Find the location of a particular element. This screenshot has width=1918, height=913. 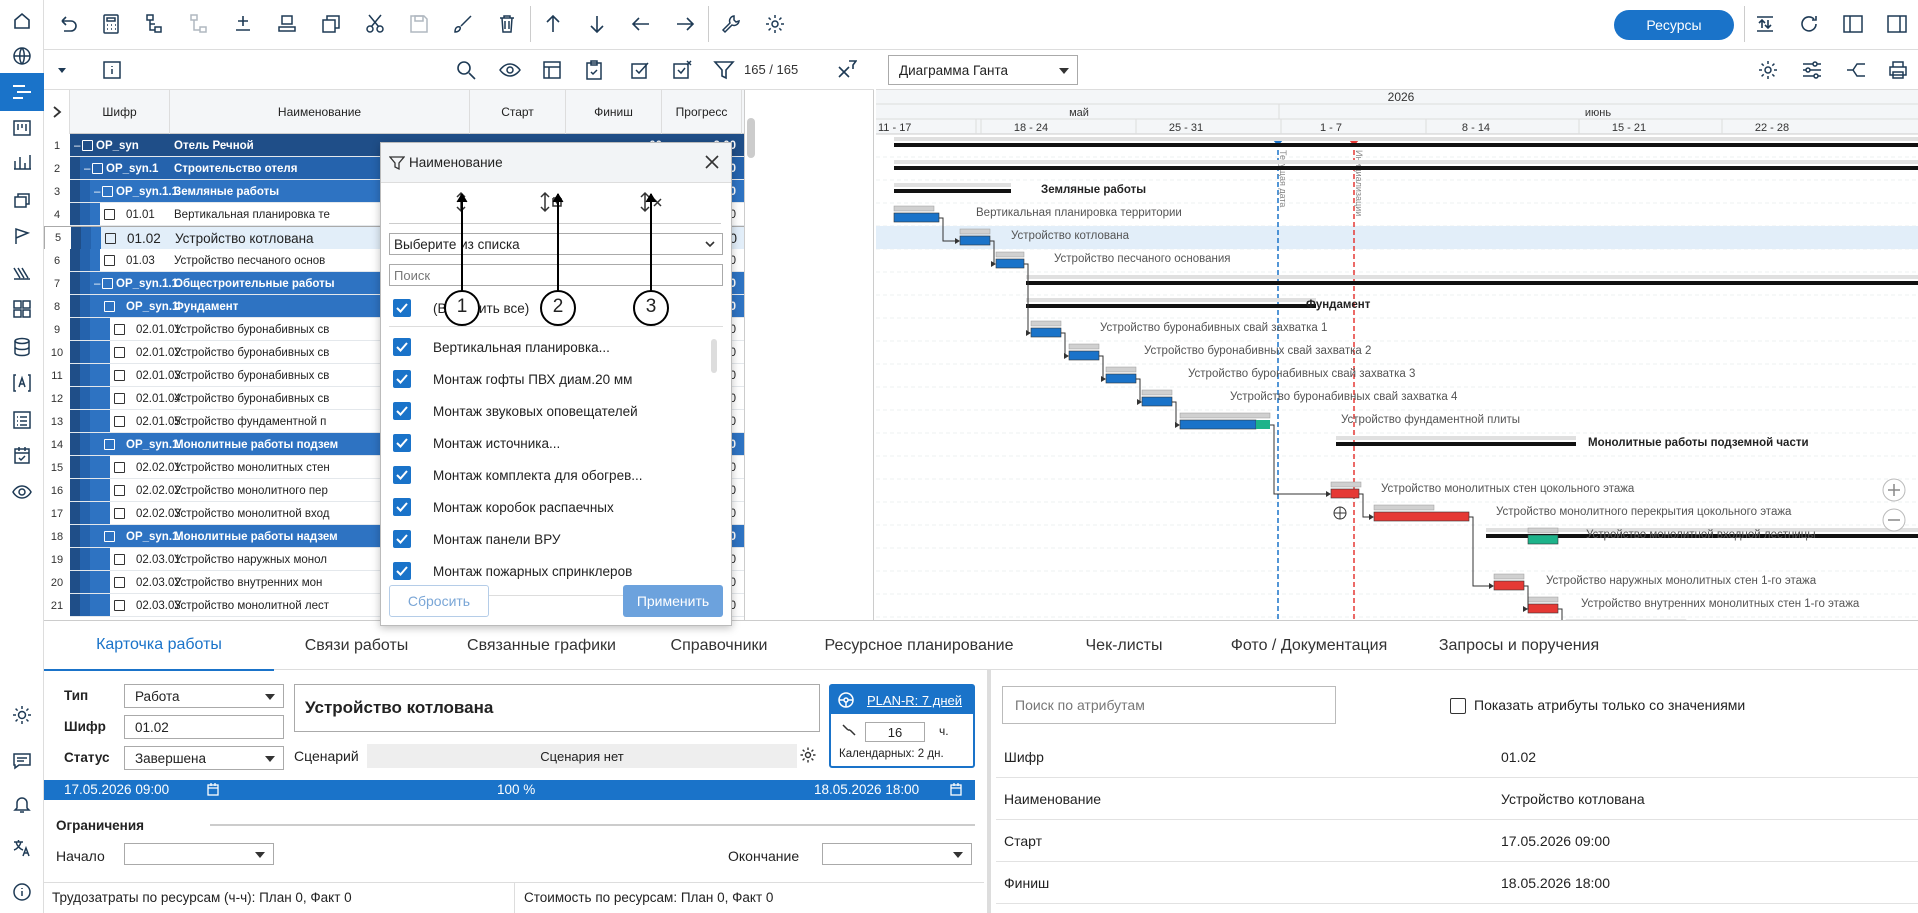

tab-7: Запросы и поручения is located at coordinates (1519, 646).